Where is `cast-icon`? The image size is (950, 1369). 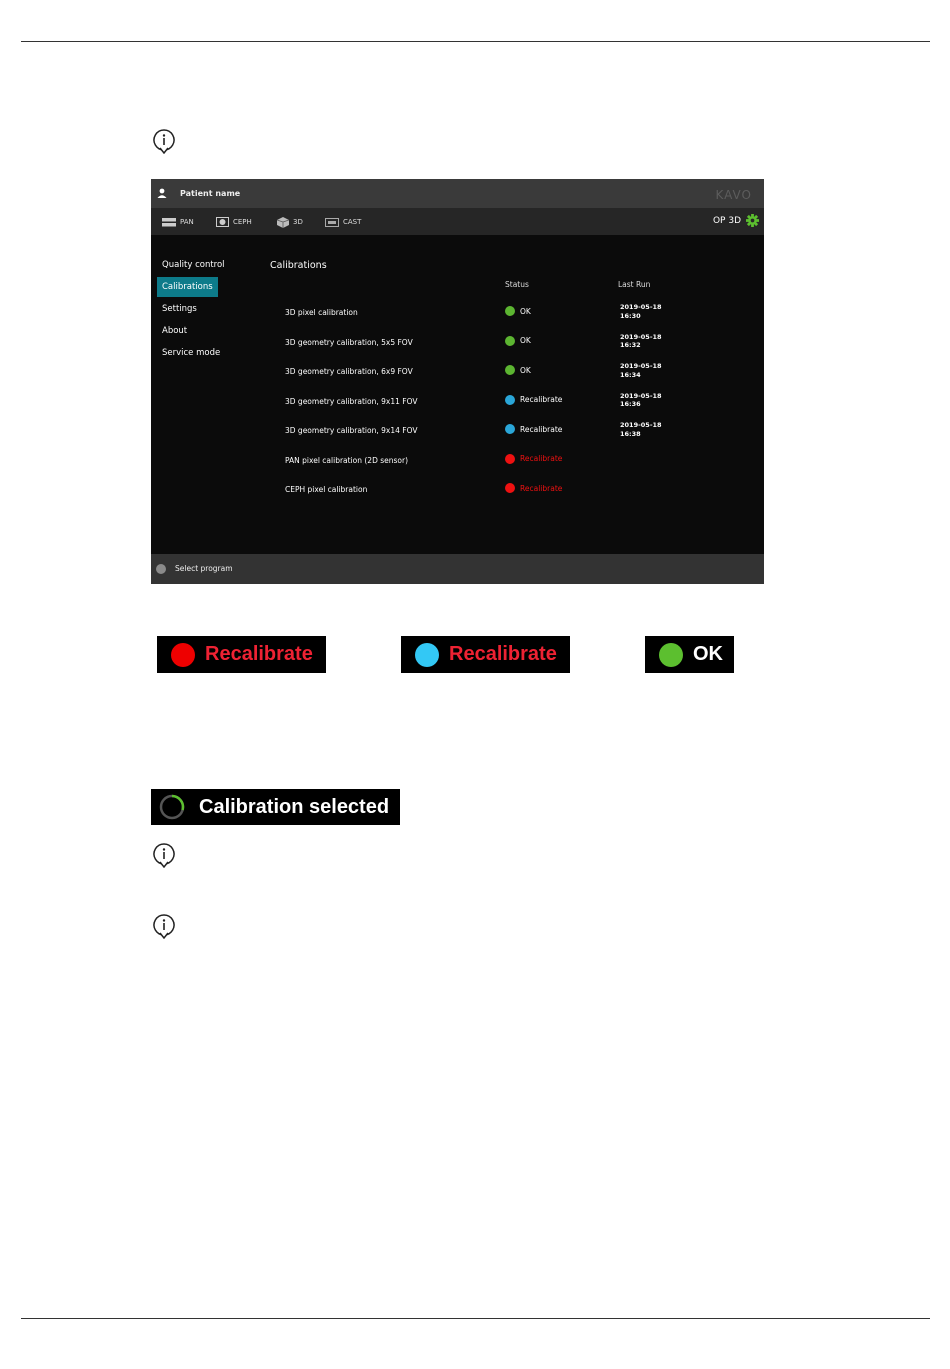 cast-icon is located at coordinates (332, 222).